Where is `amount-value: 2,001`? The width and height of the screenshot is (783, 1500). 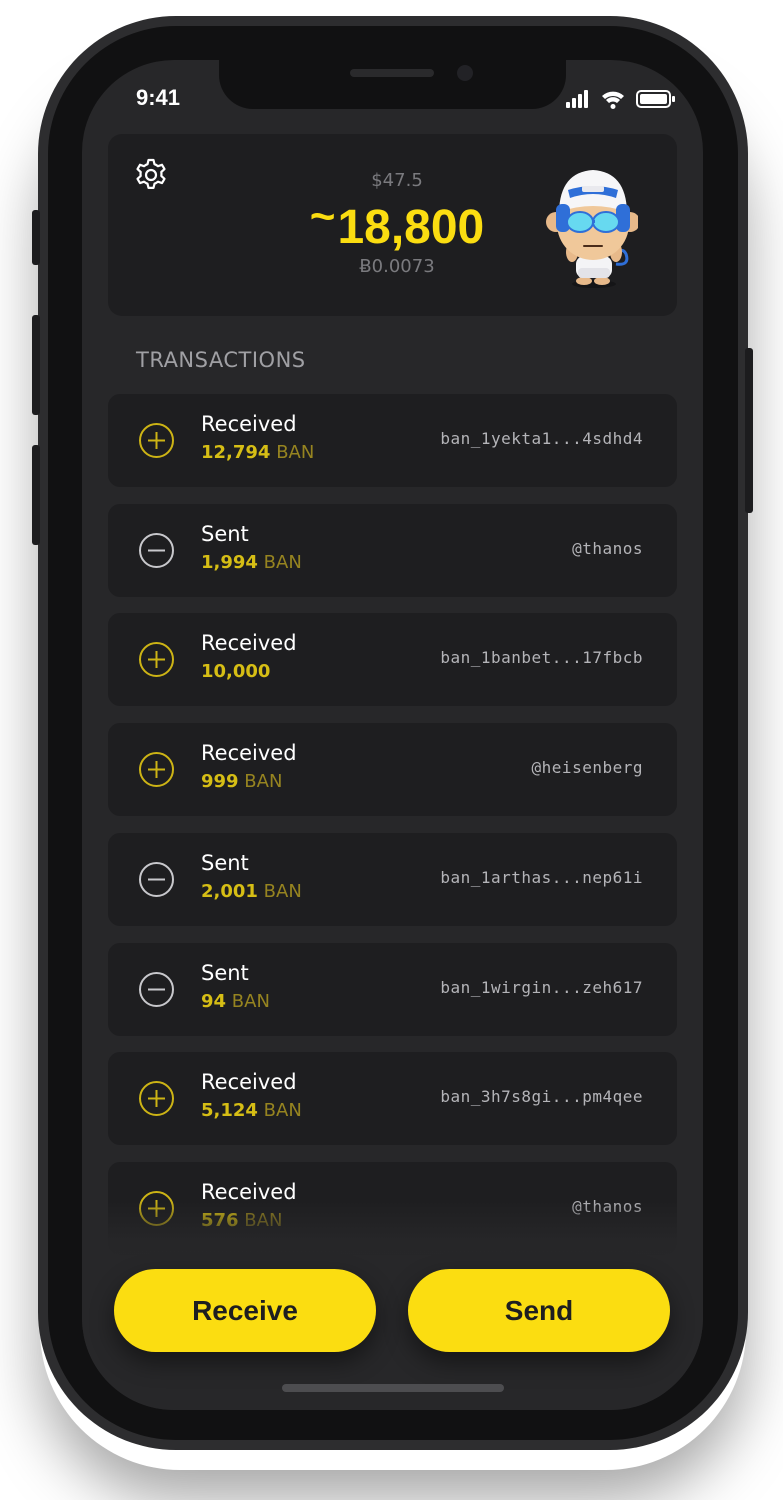
amount-value: 2,001 is located at coordinates (229, 891).